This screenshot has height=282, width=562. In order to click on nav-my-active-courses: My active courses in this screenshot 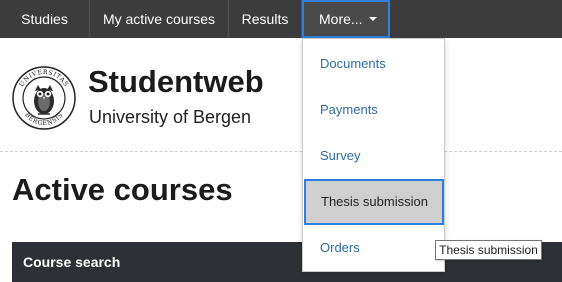, I will do `click(159, 19)`.